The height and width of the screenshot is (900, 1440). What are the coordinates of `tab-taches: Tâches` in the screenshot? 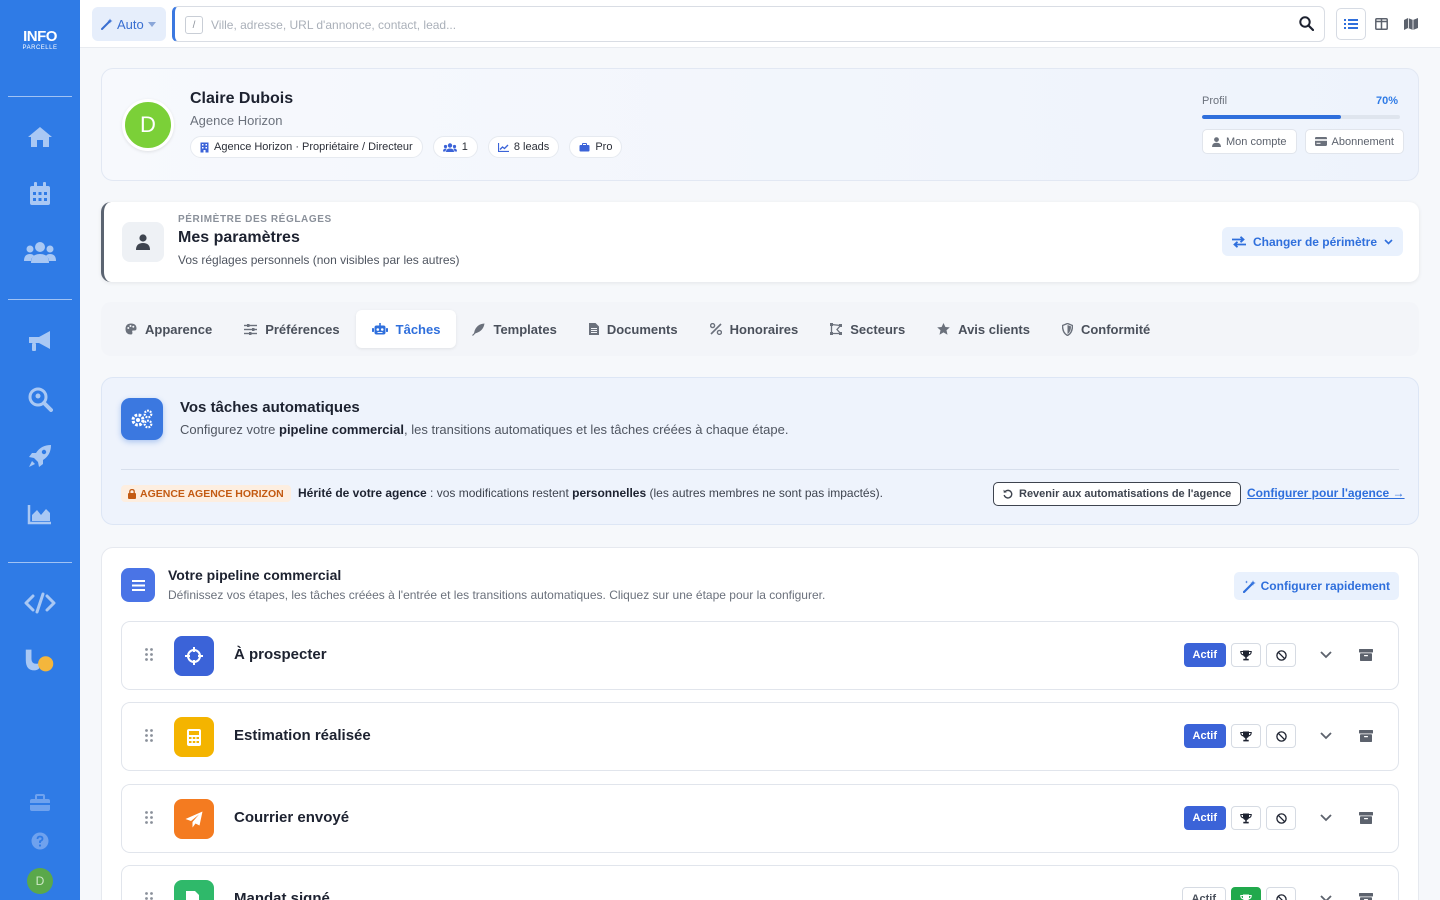 It's located at (406, 329).